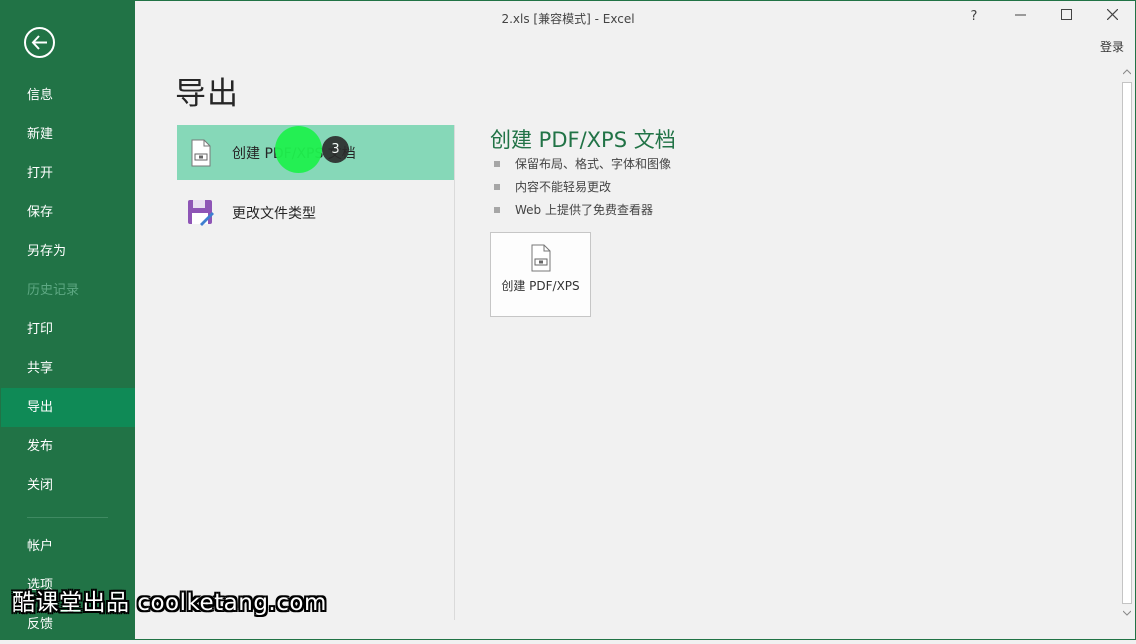 This screenshot has height=644, width=1136. What do you see at coordinates (540, 274) in the screenshot?
I see `create-pdf-xps-button: 创建 PDF/XPS` at bounding box center [540, 274].